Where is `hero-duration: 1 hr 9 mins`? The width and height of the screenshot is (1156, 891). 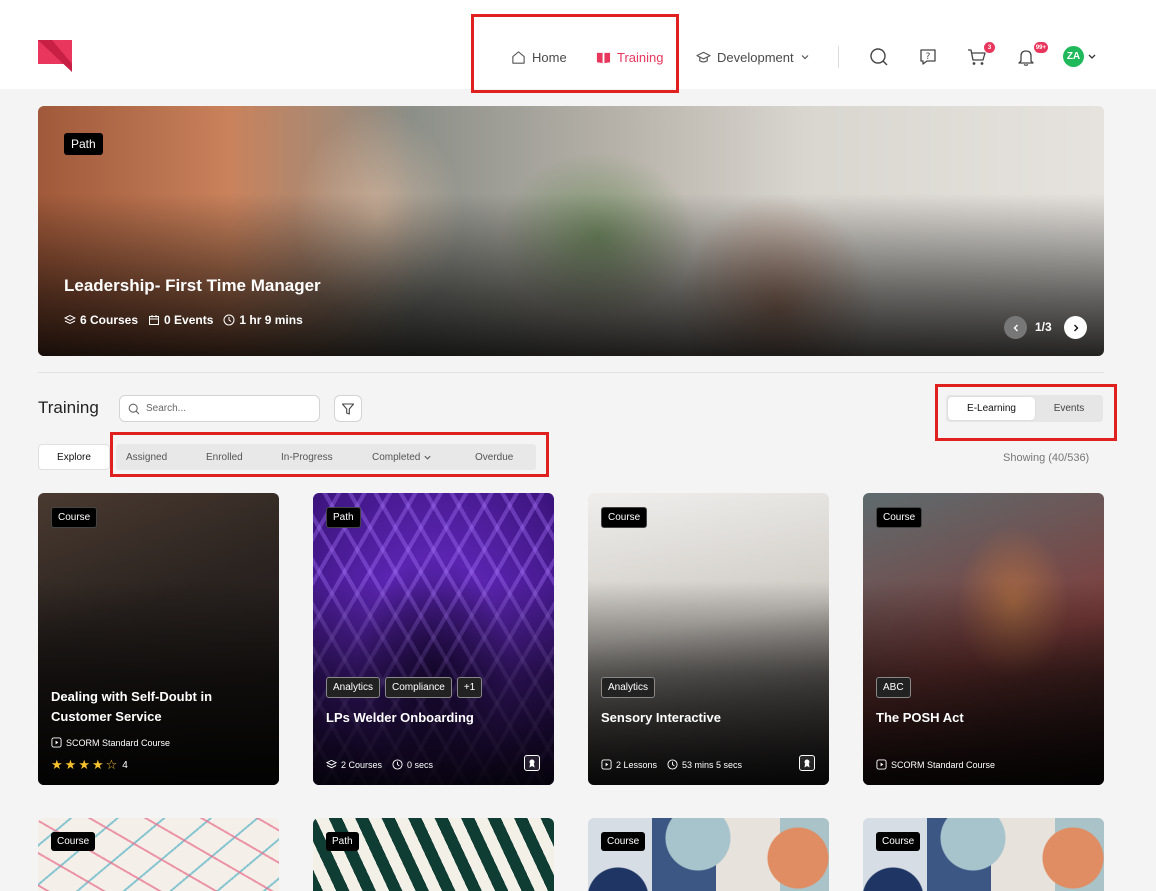
hero-duration: 1 hr 9 mins is located at coordinates (263, 320).